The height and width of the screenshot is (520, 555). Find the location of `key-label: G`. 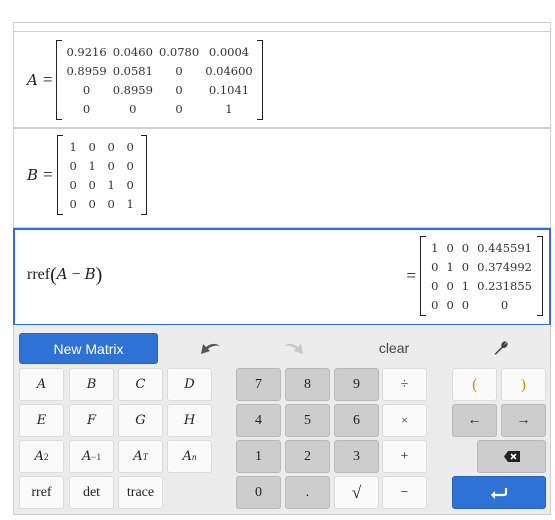

key-label: G is located at coordinates (140, 420).